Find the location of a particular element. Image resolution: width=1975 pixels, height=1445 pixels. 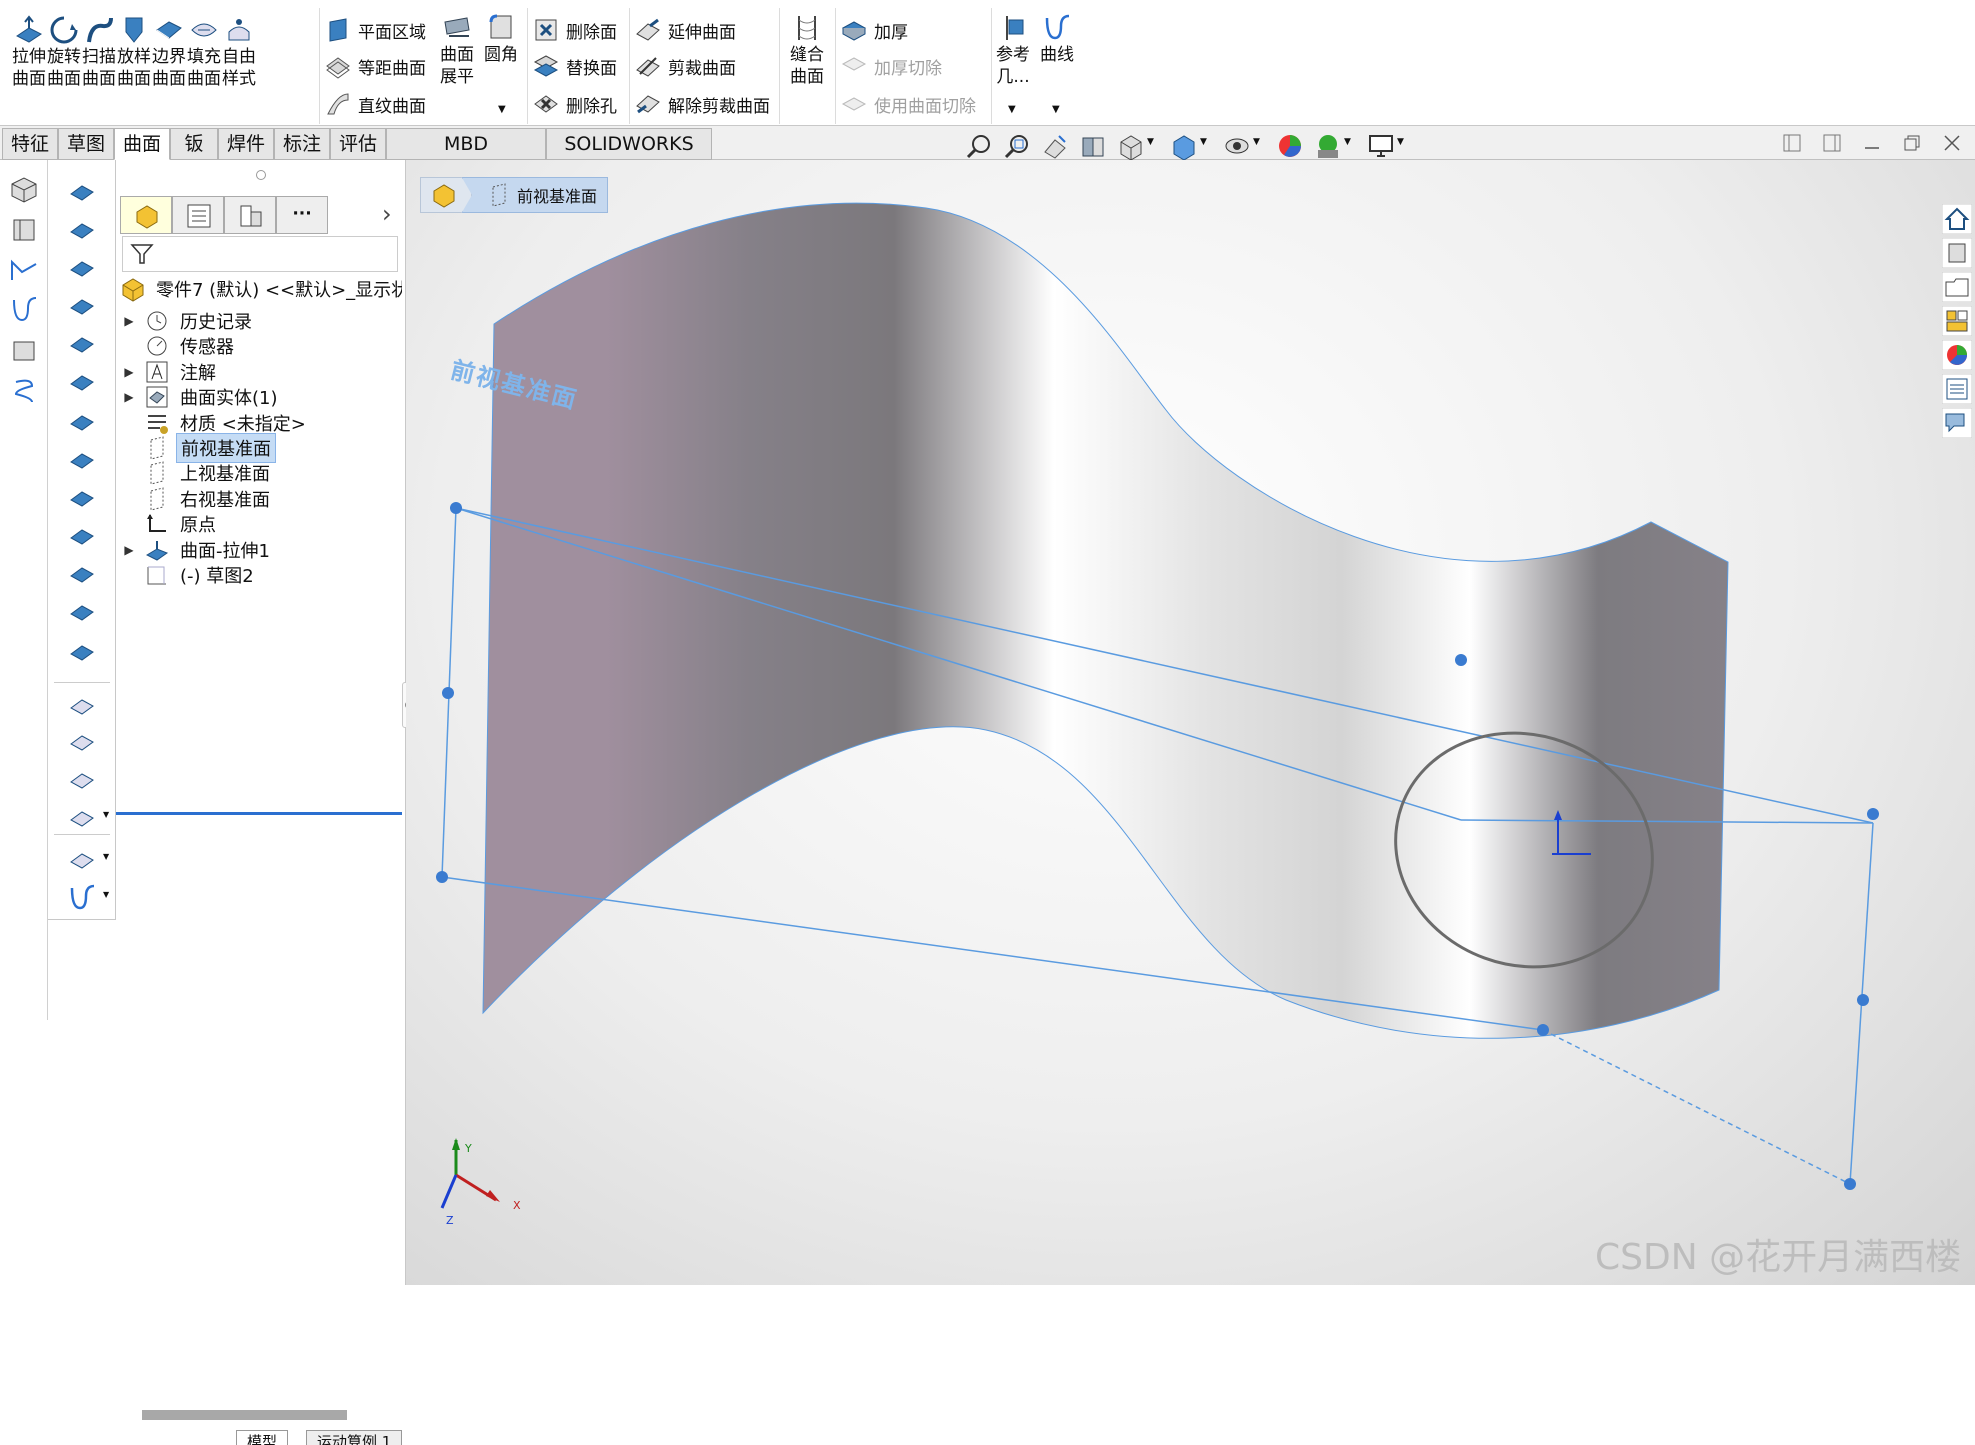

forum-icon is located at coordinates (1957, 423).